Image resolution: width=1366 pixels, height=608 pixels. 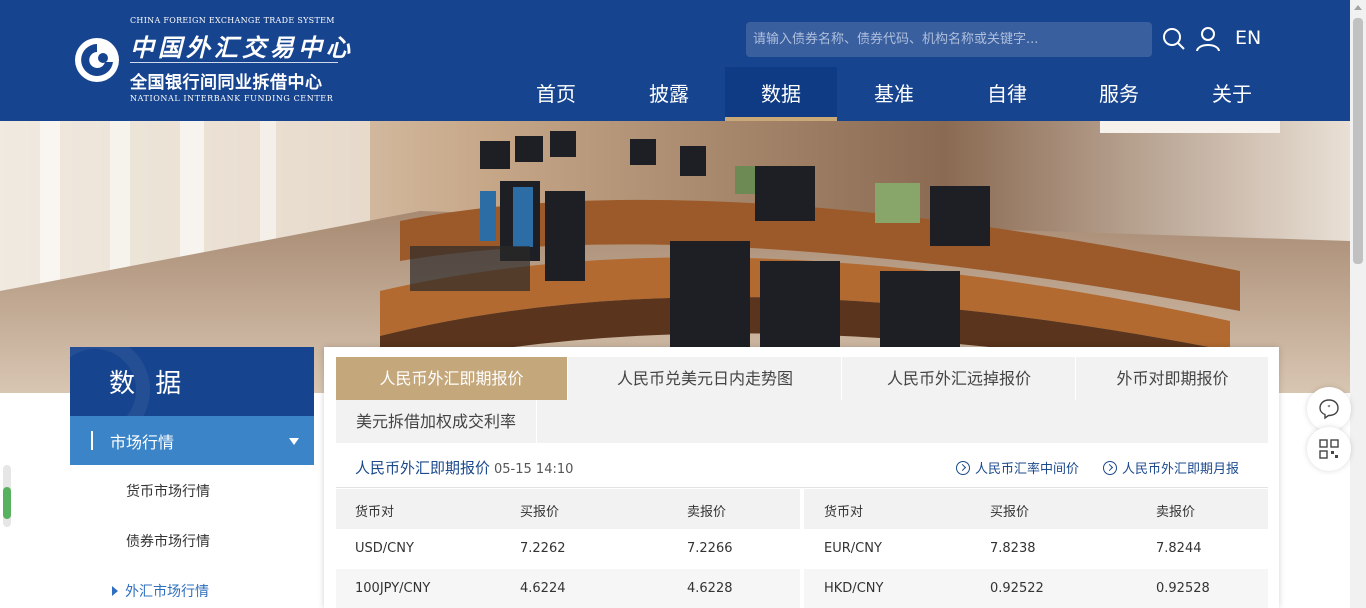 I want to click on user-icon, so click(x=1208, y=39).